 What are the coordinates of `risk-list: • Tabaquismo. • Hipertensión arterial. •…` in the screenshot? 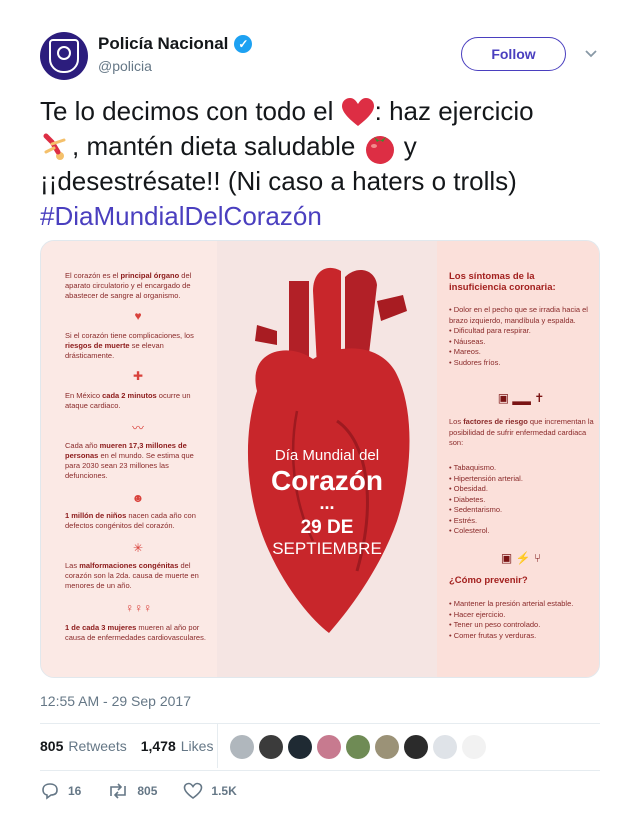 It's located at (486, 499).